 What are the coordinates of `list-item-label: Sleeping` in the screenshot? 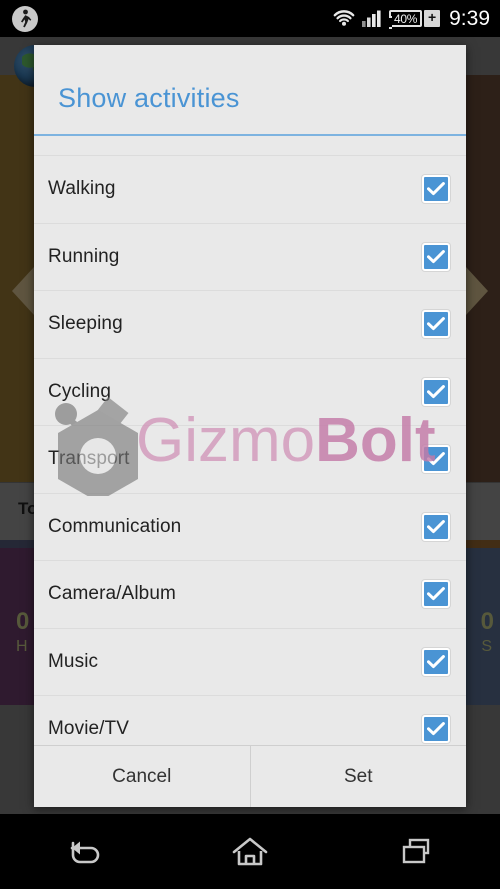 It's located at (85, 324).